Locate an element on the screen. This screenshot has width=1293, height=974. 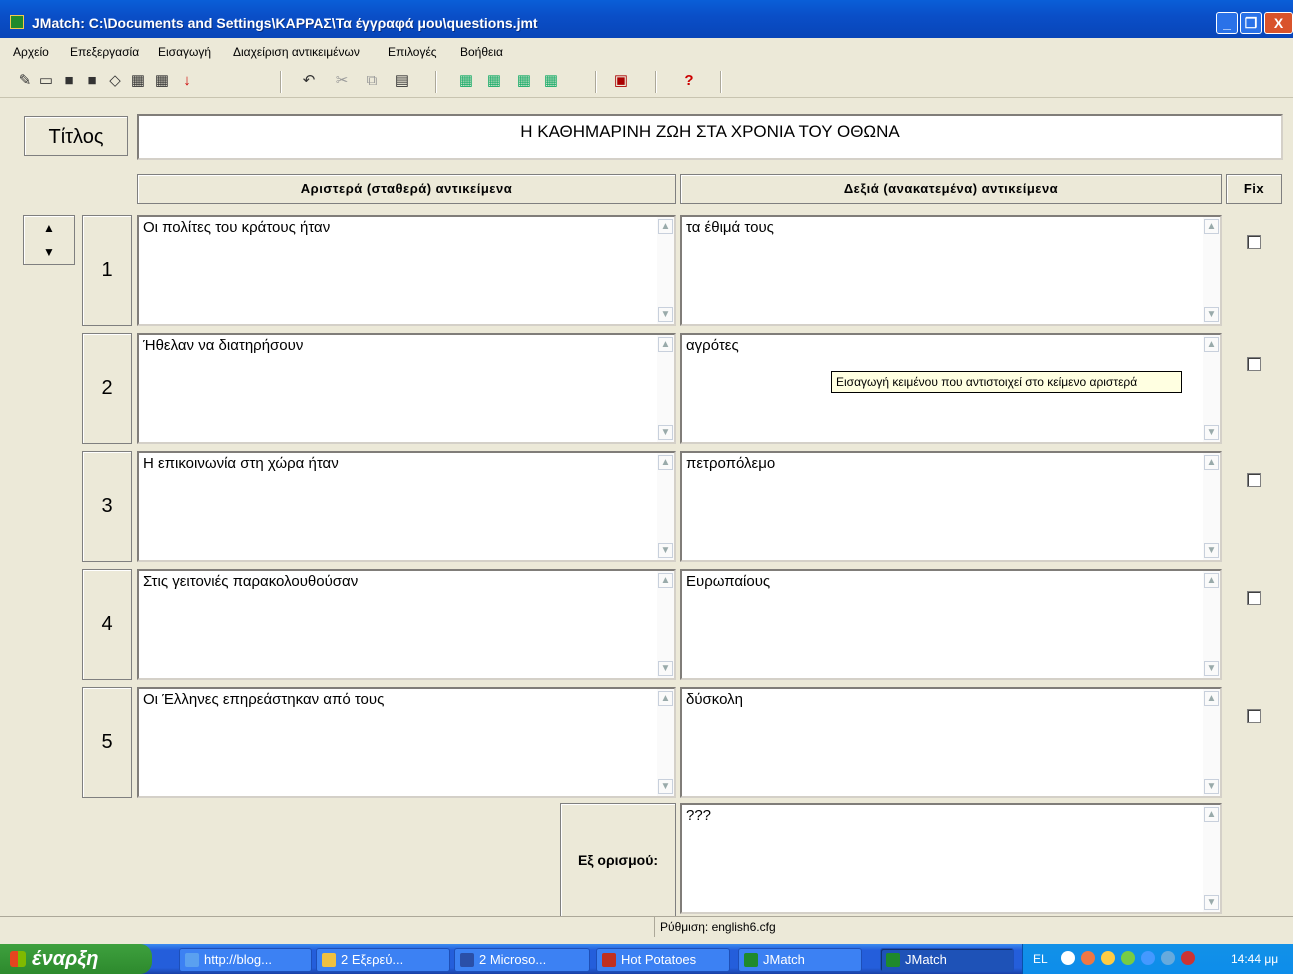
web-export-icon: ▦ is located at coordinates (466, 81).